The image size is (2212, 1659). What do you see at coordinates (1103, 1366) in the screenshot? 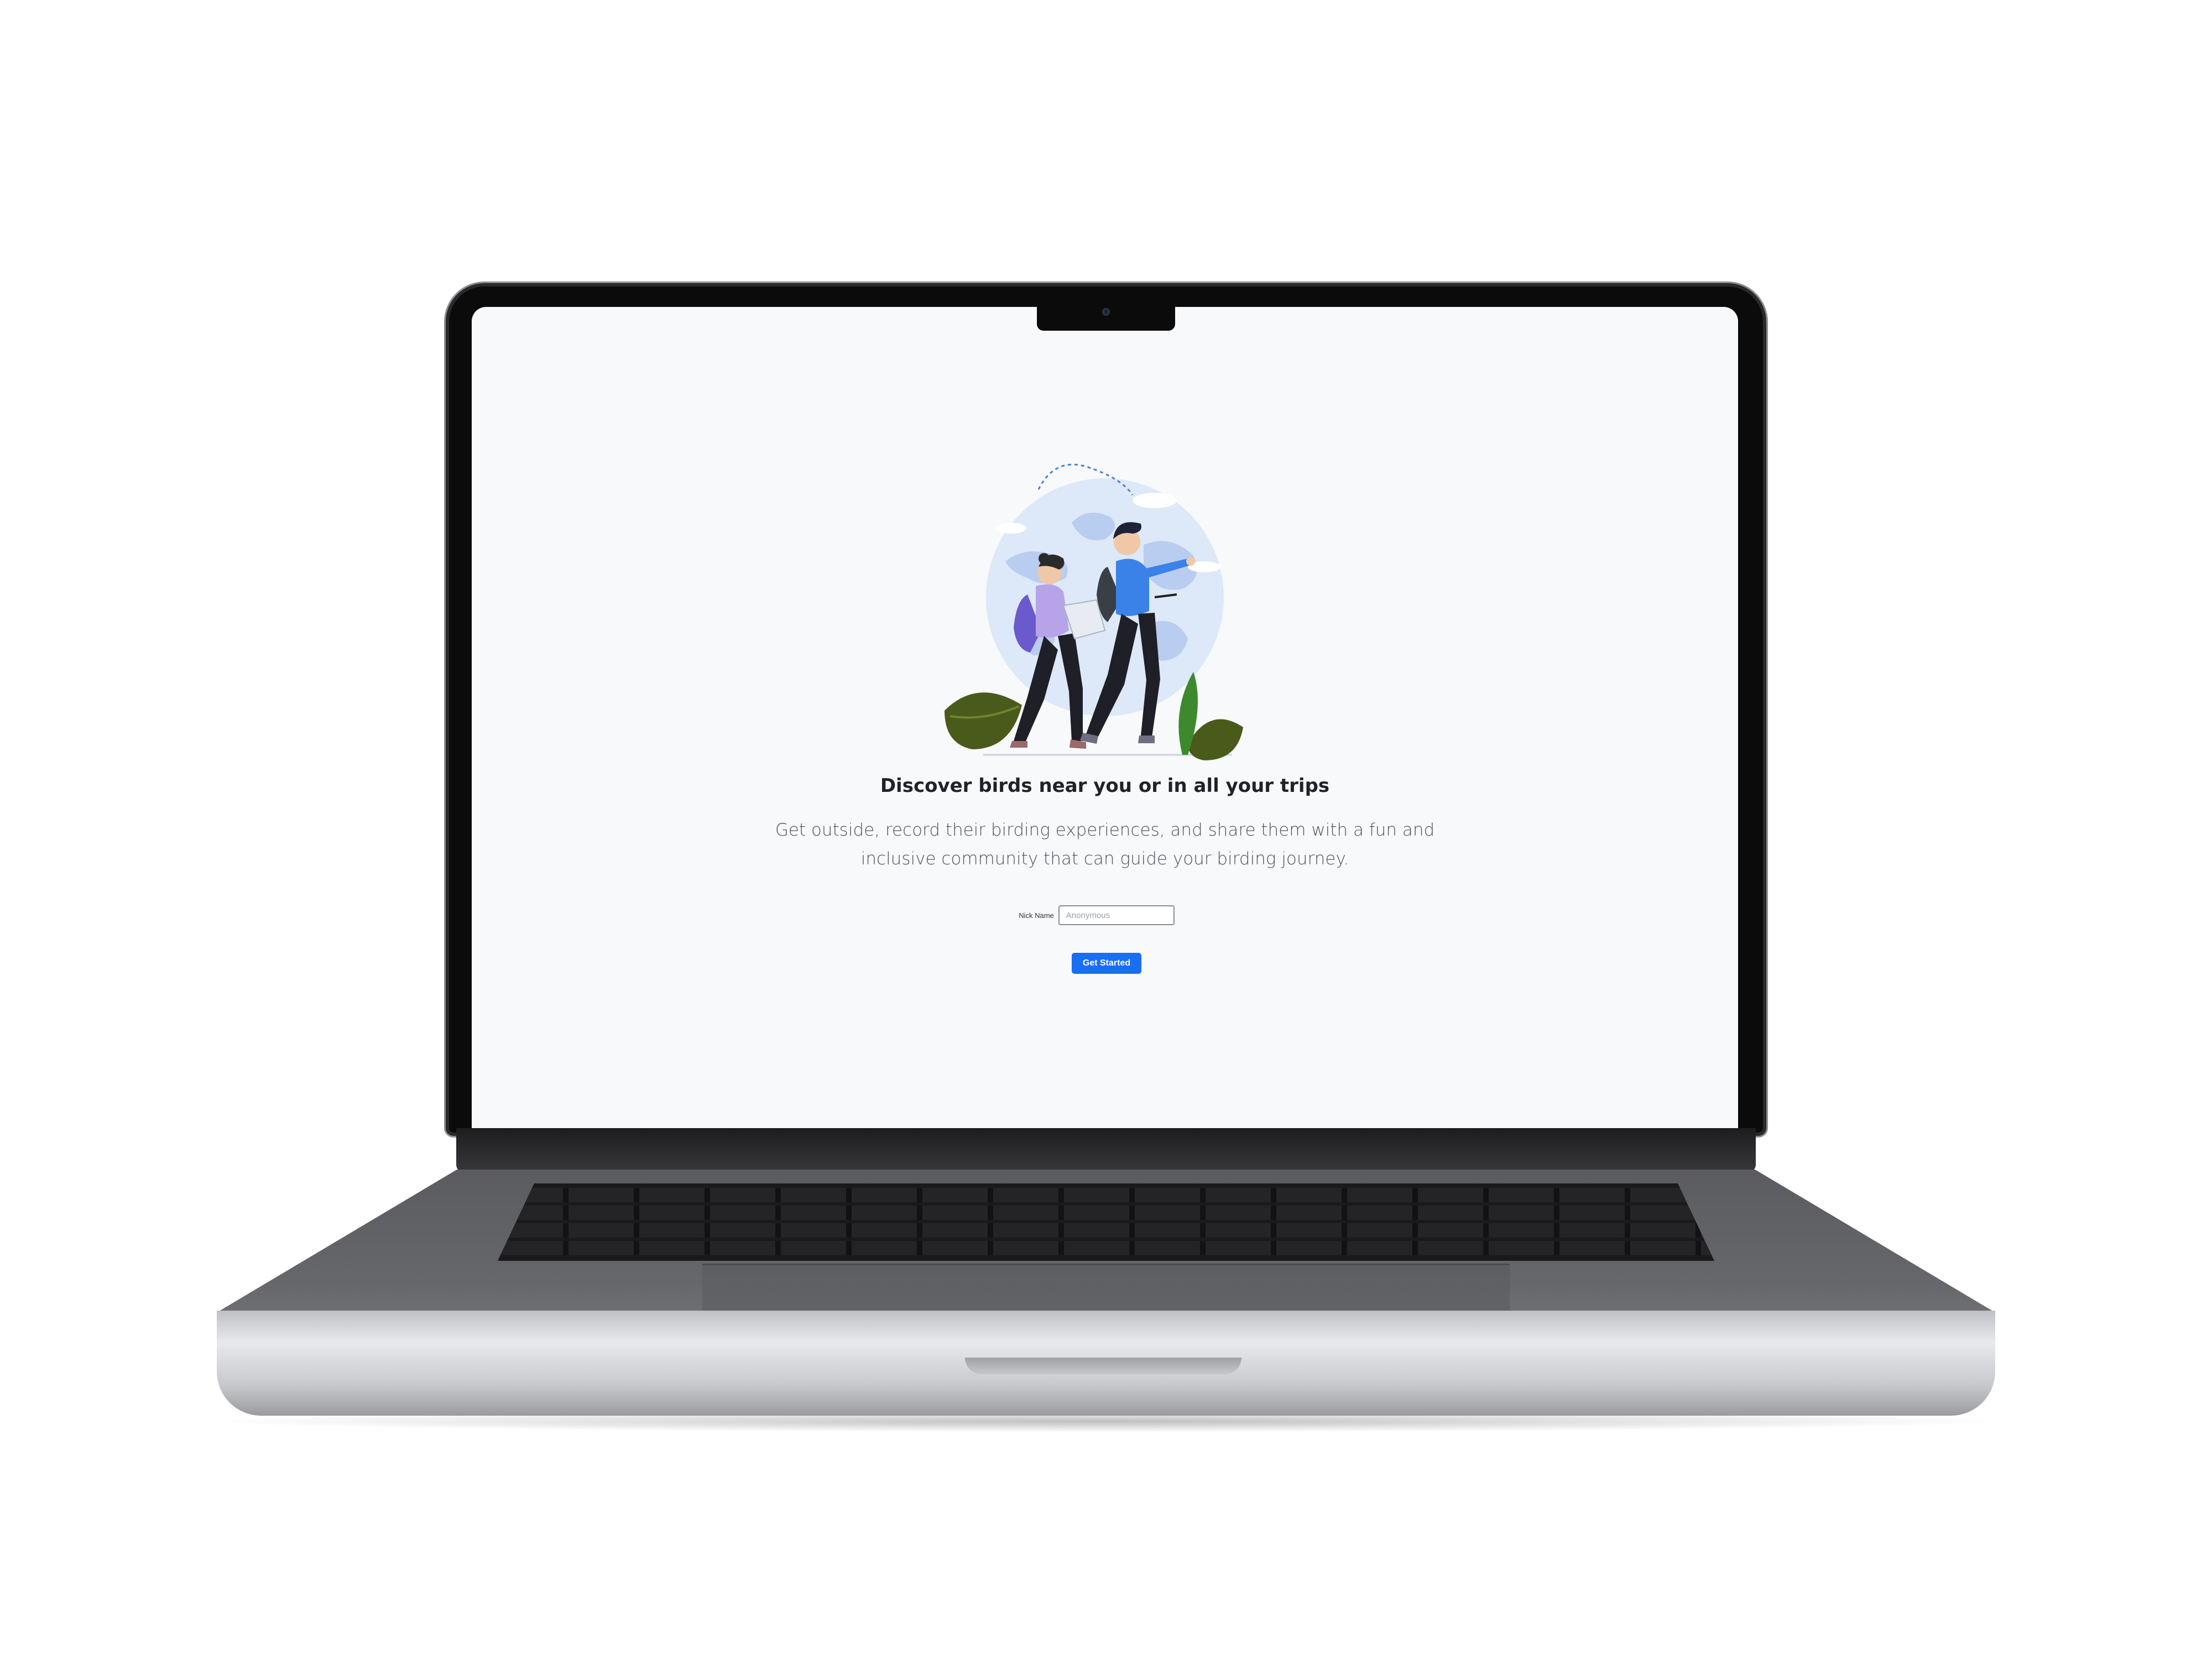
I see `laptop-opening-notch` at bounding box center [1103, 1366].